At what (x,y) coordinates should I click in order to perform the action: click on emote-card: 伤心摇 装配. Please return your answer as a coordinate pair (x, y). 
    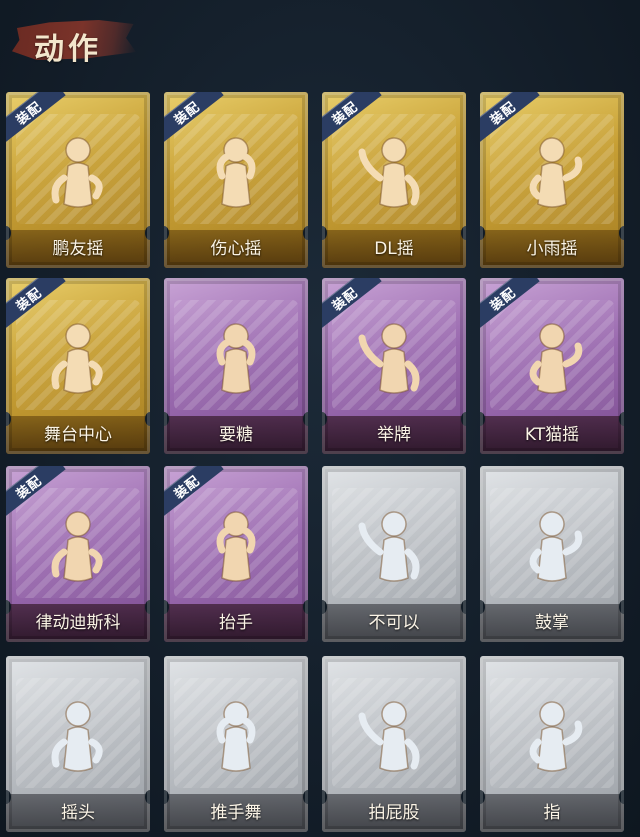
    Looking at the image, I should click on (236, 180).